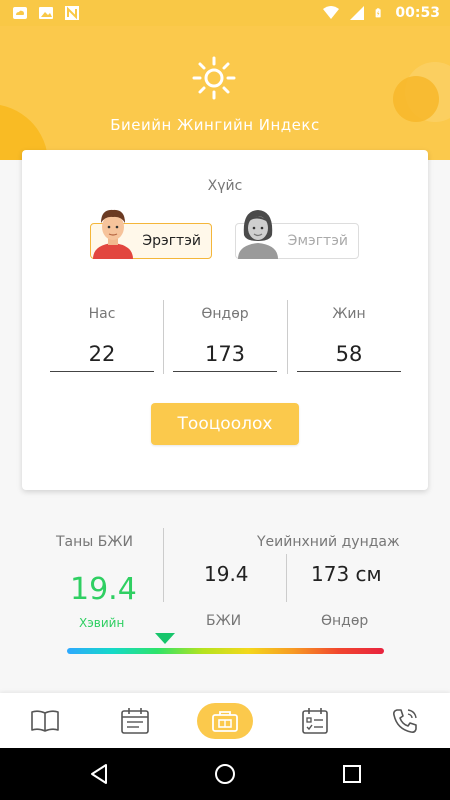 Image resolution: width=450 pixels, height=800 pixels. I want to click on measurement-fields: Нас 22 Өндөр 173 Жин 58, so click(225, 340).